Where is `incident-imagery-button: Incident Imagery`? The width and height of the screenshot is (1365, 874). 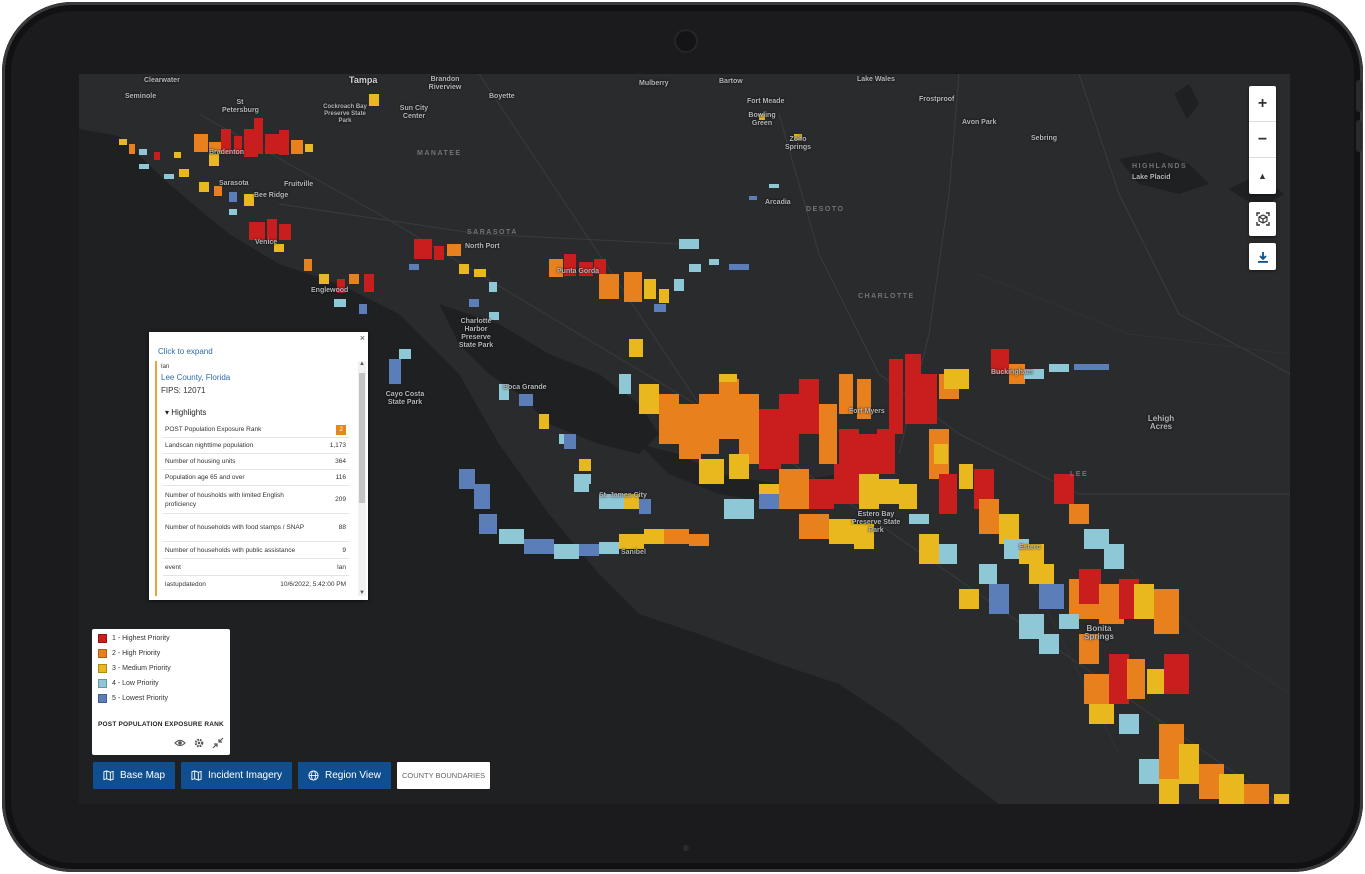
incident-imagery-button: Incident Imagery is located at coordinates (236, 775).